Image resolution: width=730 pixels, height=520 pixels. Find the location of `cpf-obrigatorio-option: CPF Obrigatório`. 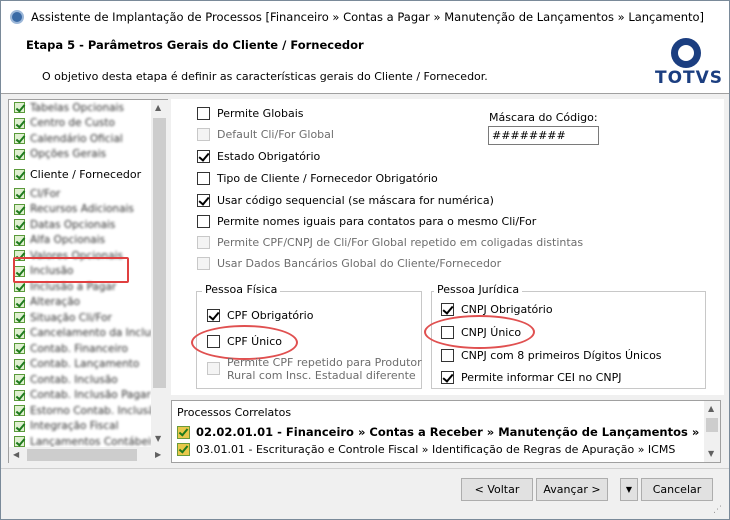

cpf-obrigatorio-option: CPF Obrigatório is located at coordinates (260, 315).